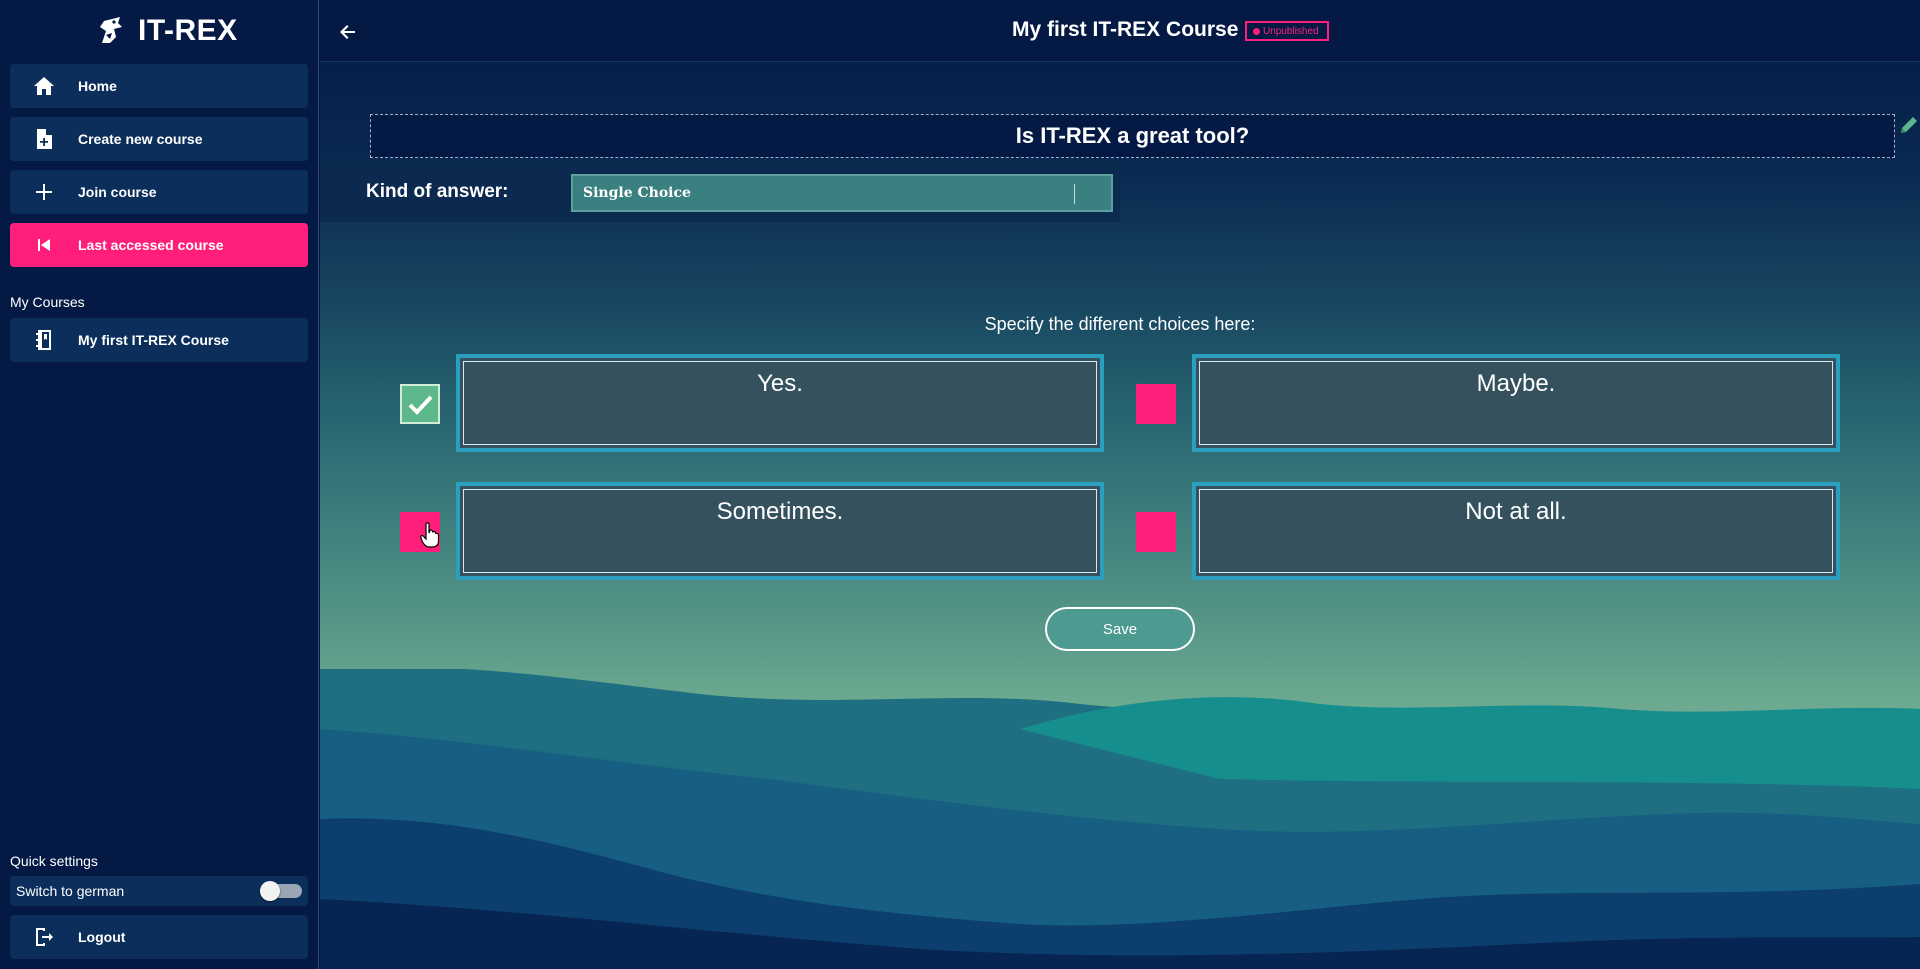 Image resolution: width=1920 pixels, height=969 pixels. I want to click on choice-4-checkbox, so click(1156, 532).